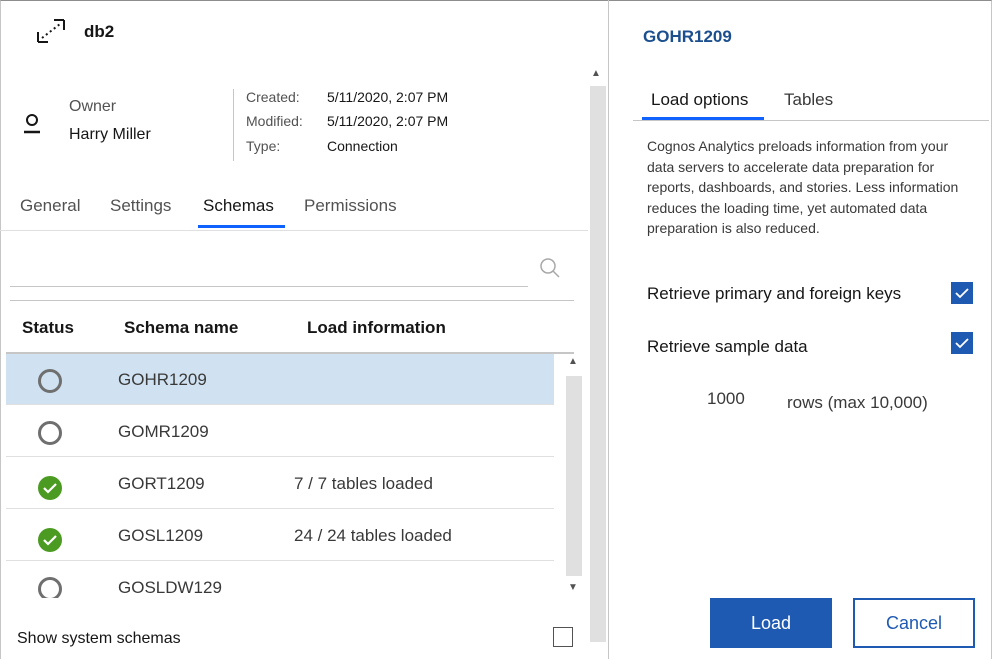 This screenshot has height=659, width=992. I want to click on scroll-down-icon: ▼, so click(573, 587).